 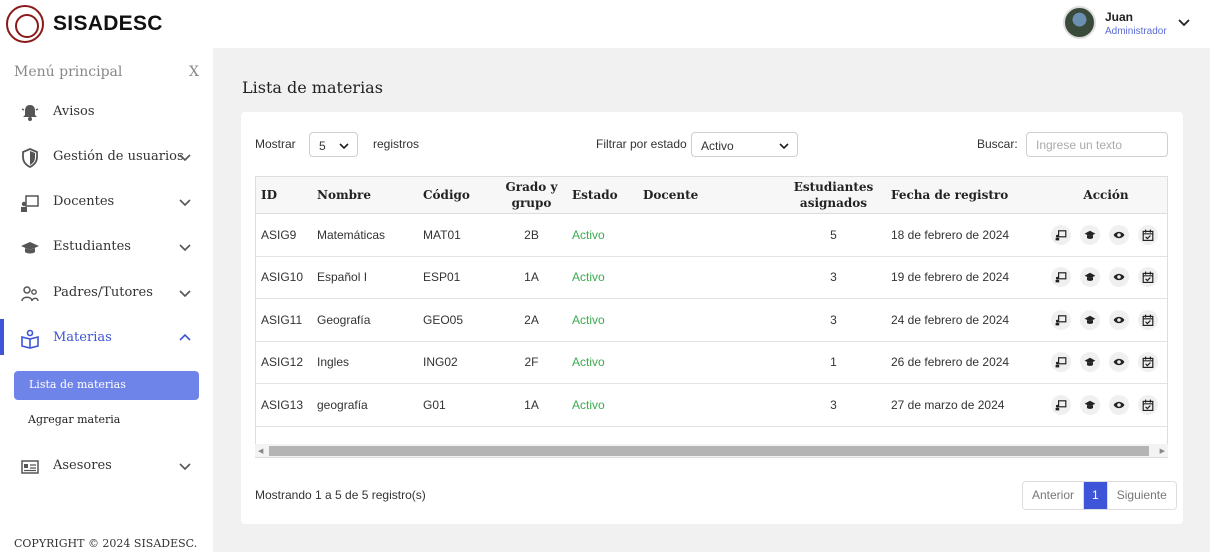 What do you see at coordinates (744, 144) in the screenshot?
I see `status-filter-select: Activo` at bounding box center [744, 144].